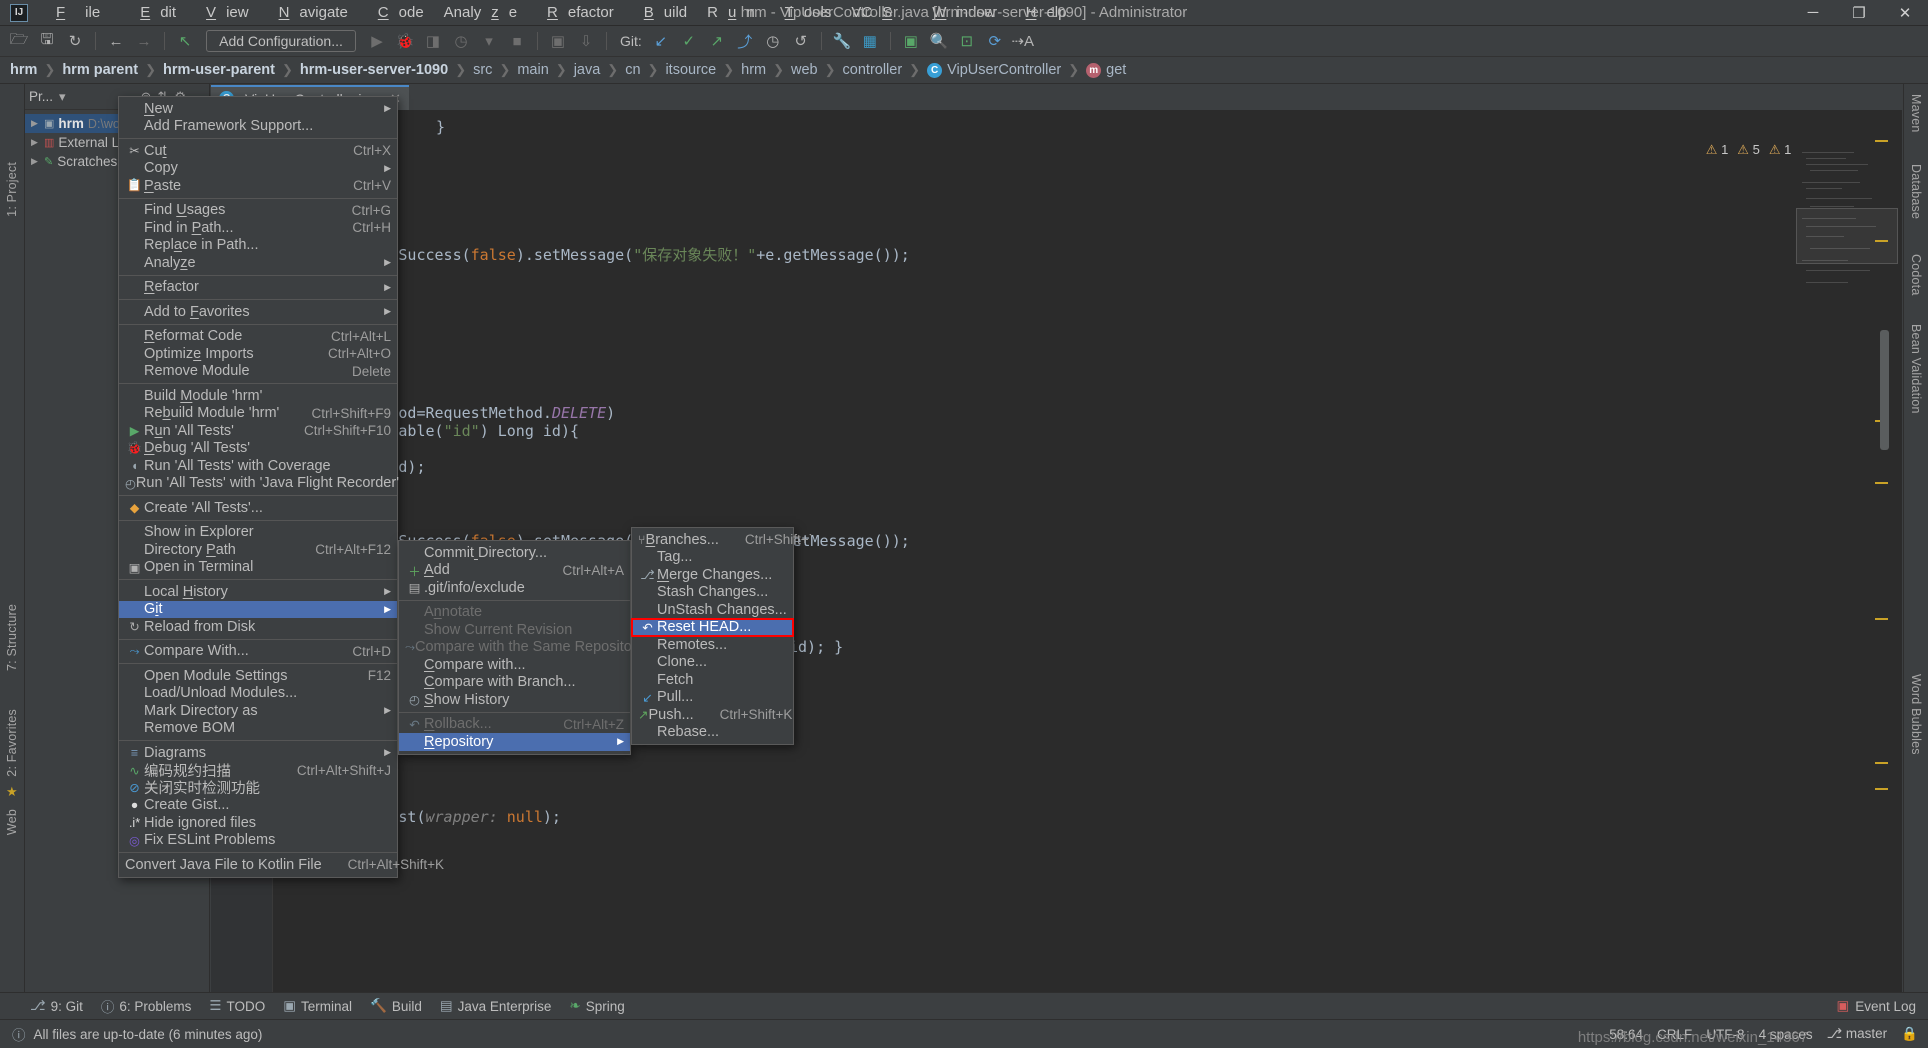 The height and width of the screenshot is (1048, 1928). What do you see at coordinates (12, 637) in the screenshot?
I see `sidebar-item-structure: 7: Structure` at bounding box center [12, 637].